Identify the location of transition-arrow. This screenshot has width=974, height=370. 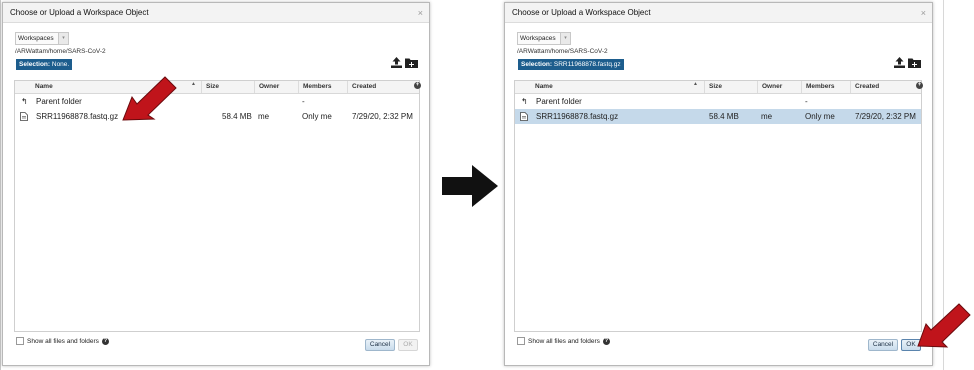
(470, 186).